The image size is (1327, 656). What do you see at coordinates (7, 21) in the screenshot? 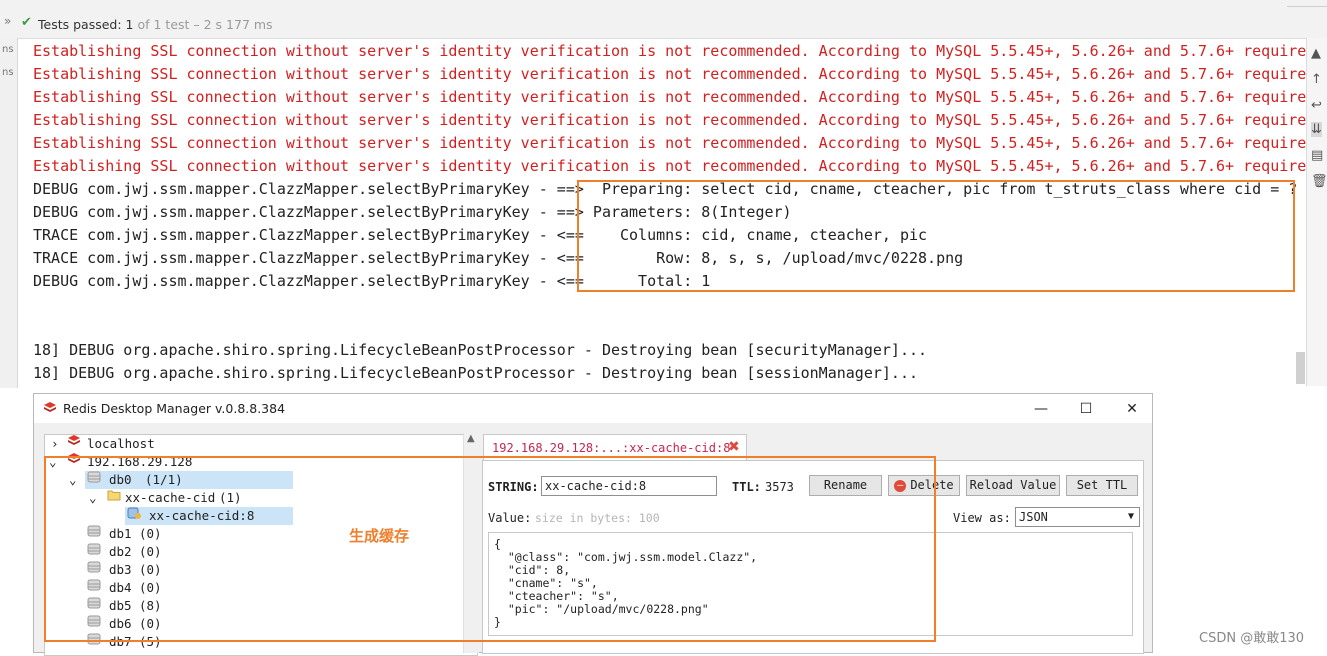
I see `expand-chevron-icon: »` at bounding box center [7, 21].